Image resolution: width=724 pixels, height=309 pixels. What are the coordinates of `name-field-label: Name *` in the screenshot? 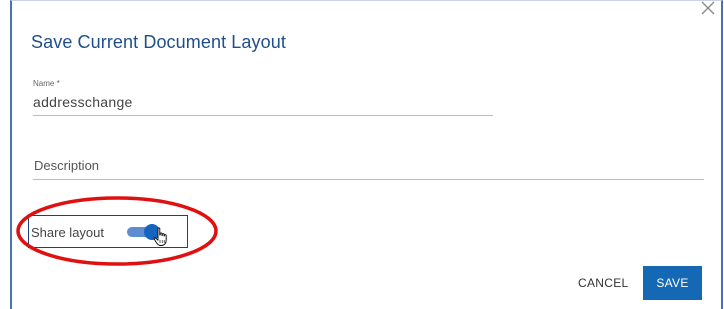 It's located at (46, 83).